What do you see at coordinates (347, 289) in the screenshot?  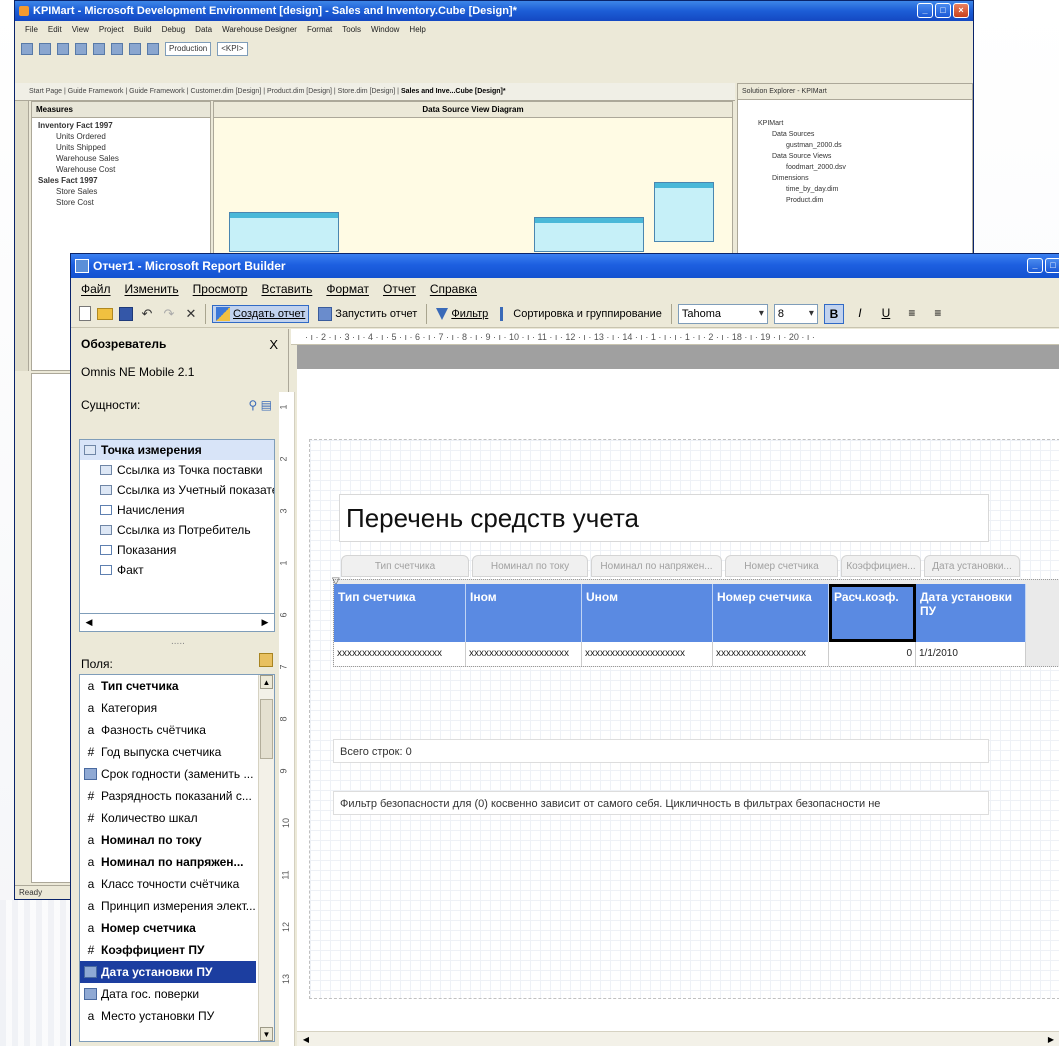 I see `rb-menu-item: Формат` at bounding box center [347, 289].